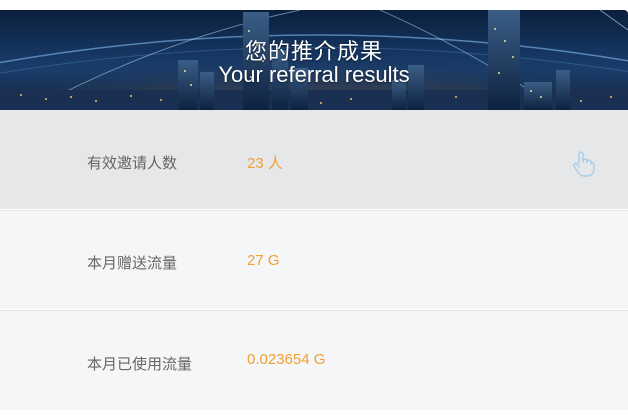 Image resolution: width=628 pixels, height=420 pixels. Describe the element at coordinates (286, 359) in the screenshot. I see `monthly-used-traffic-value: 0.023654 G` at that location.